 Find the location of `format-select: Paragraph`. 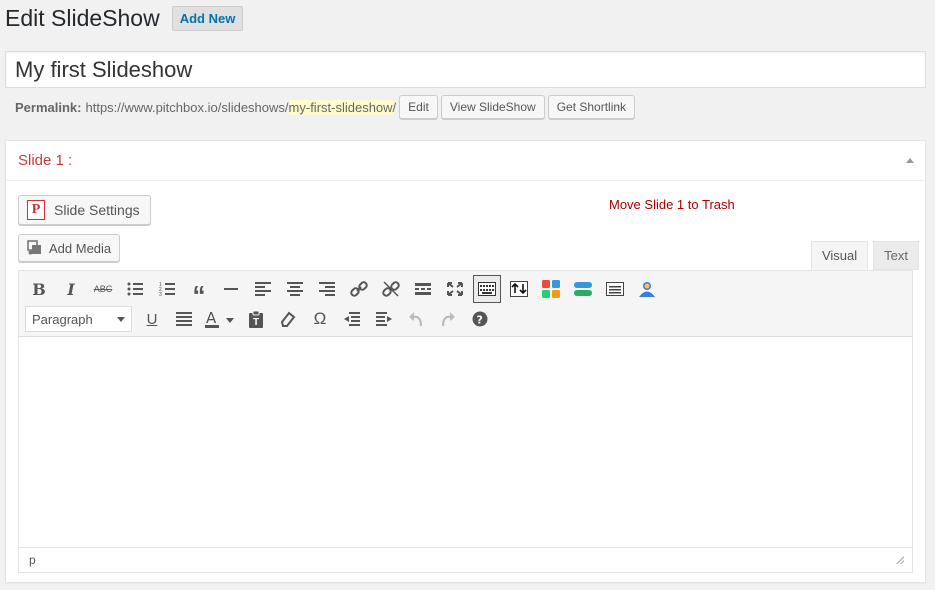

format-select: Paragraph is located at coordinates (78, 319).